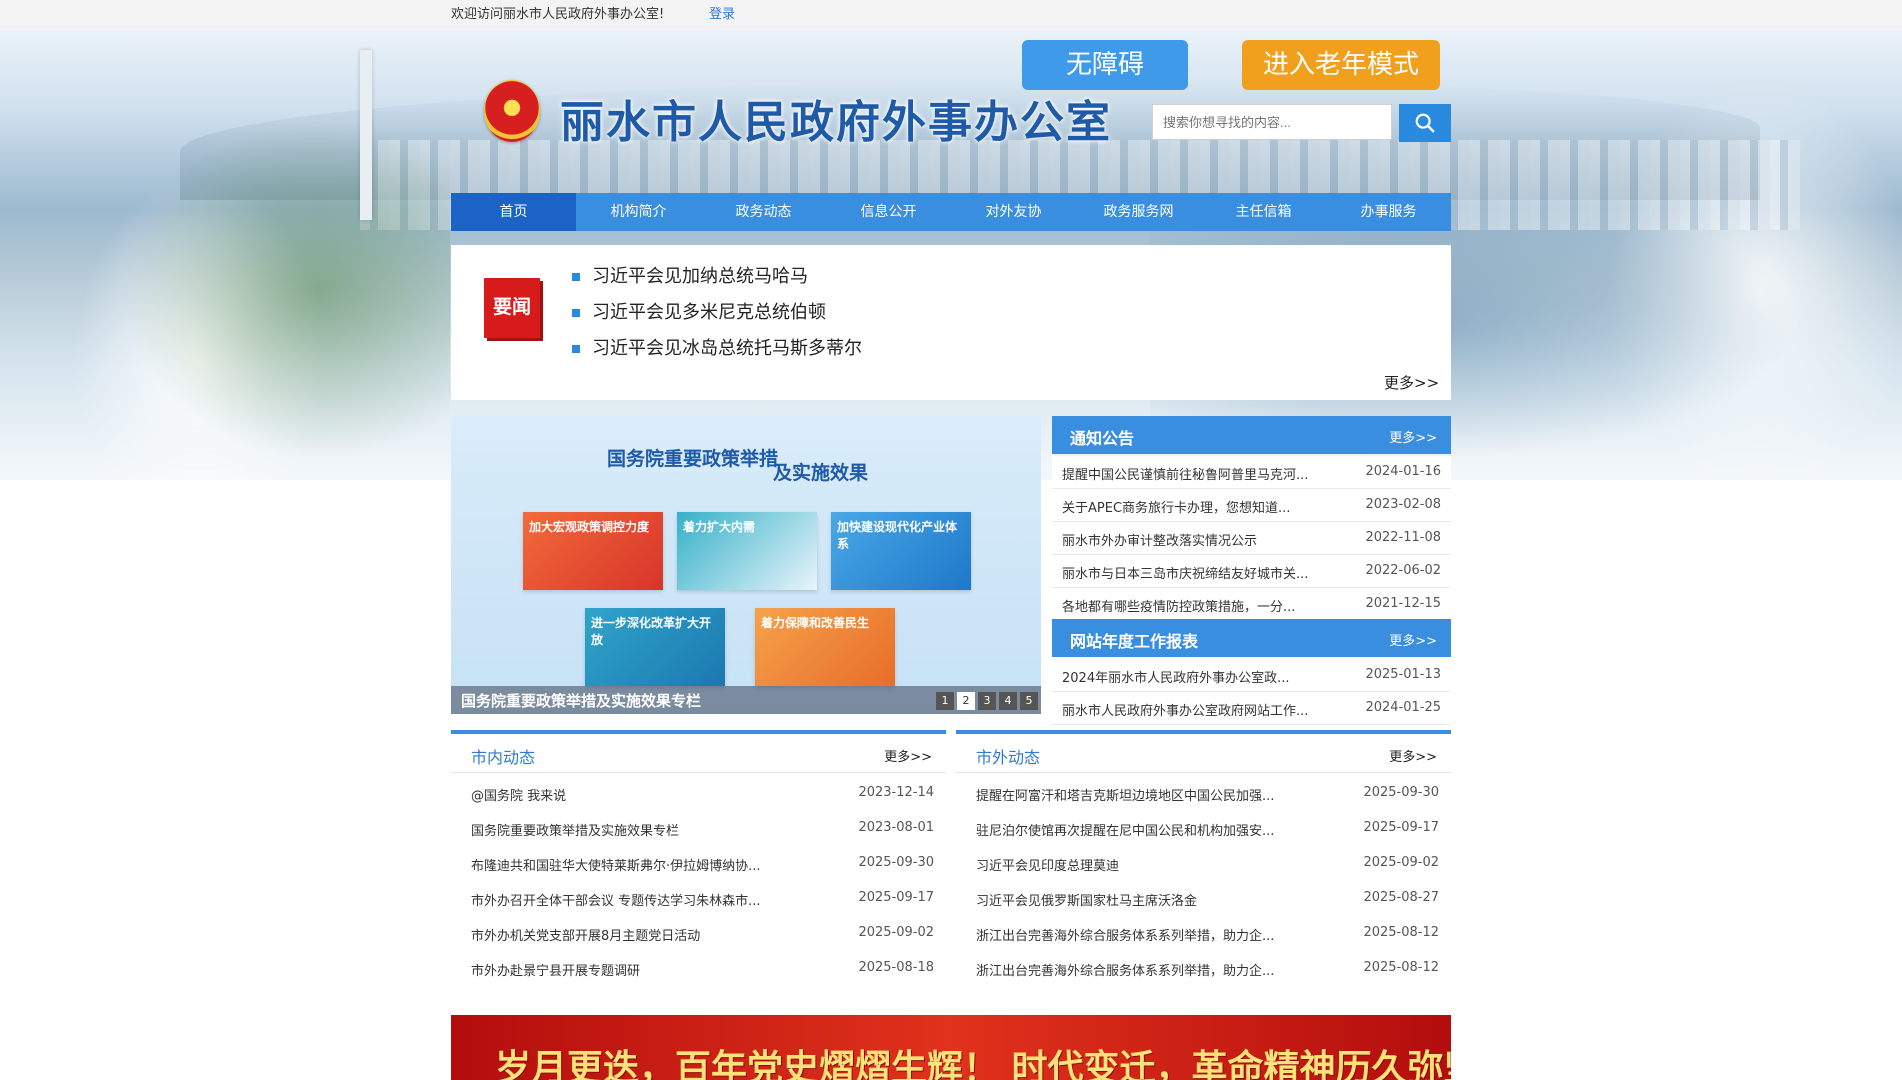 The image size is (1902, 1080). I want to click on notice-title: 丽水市外办审计整改落实情况公示, so click(1160, 541).